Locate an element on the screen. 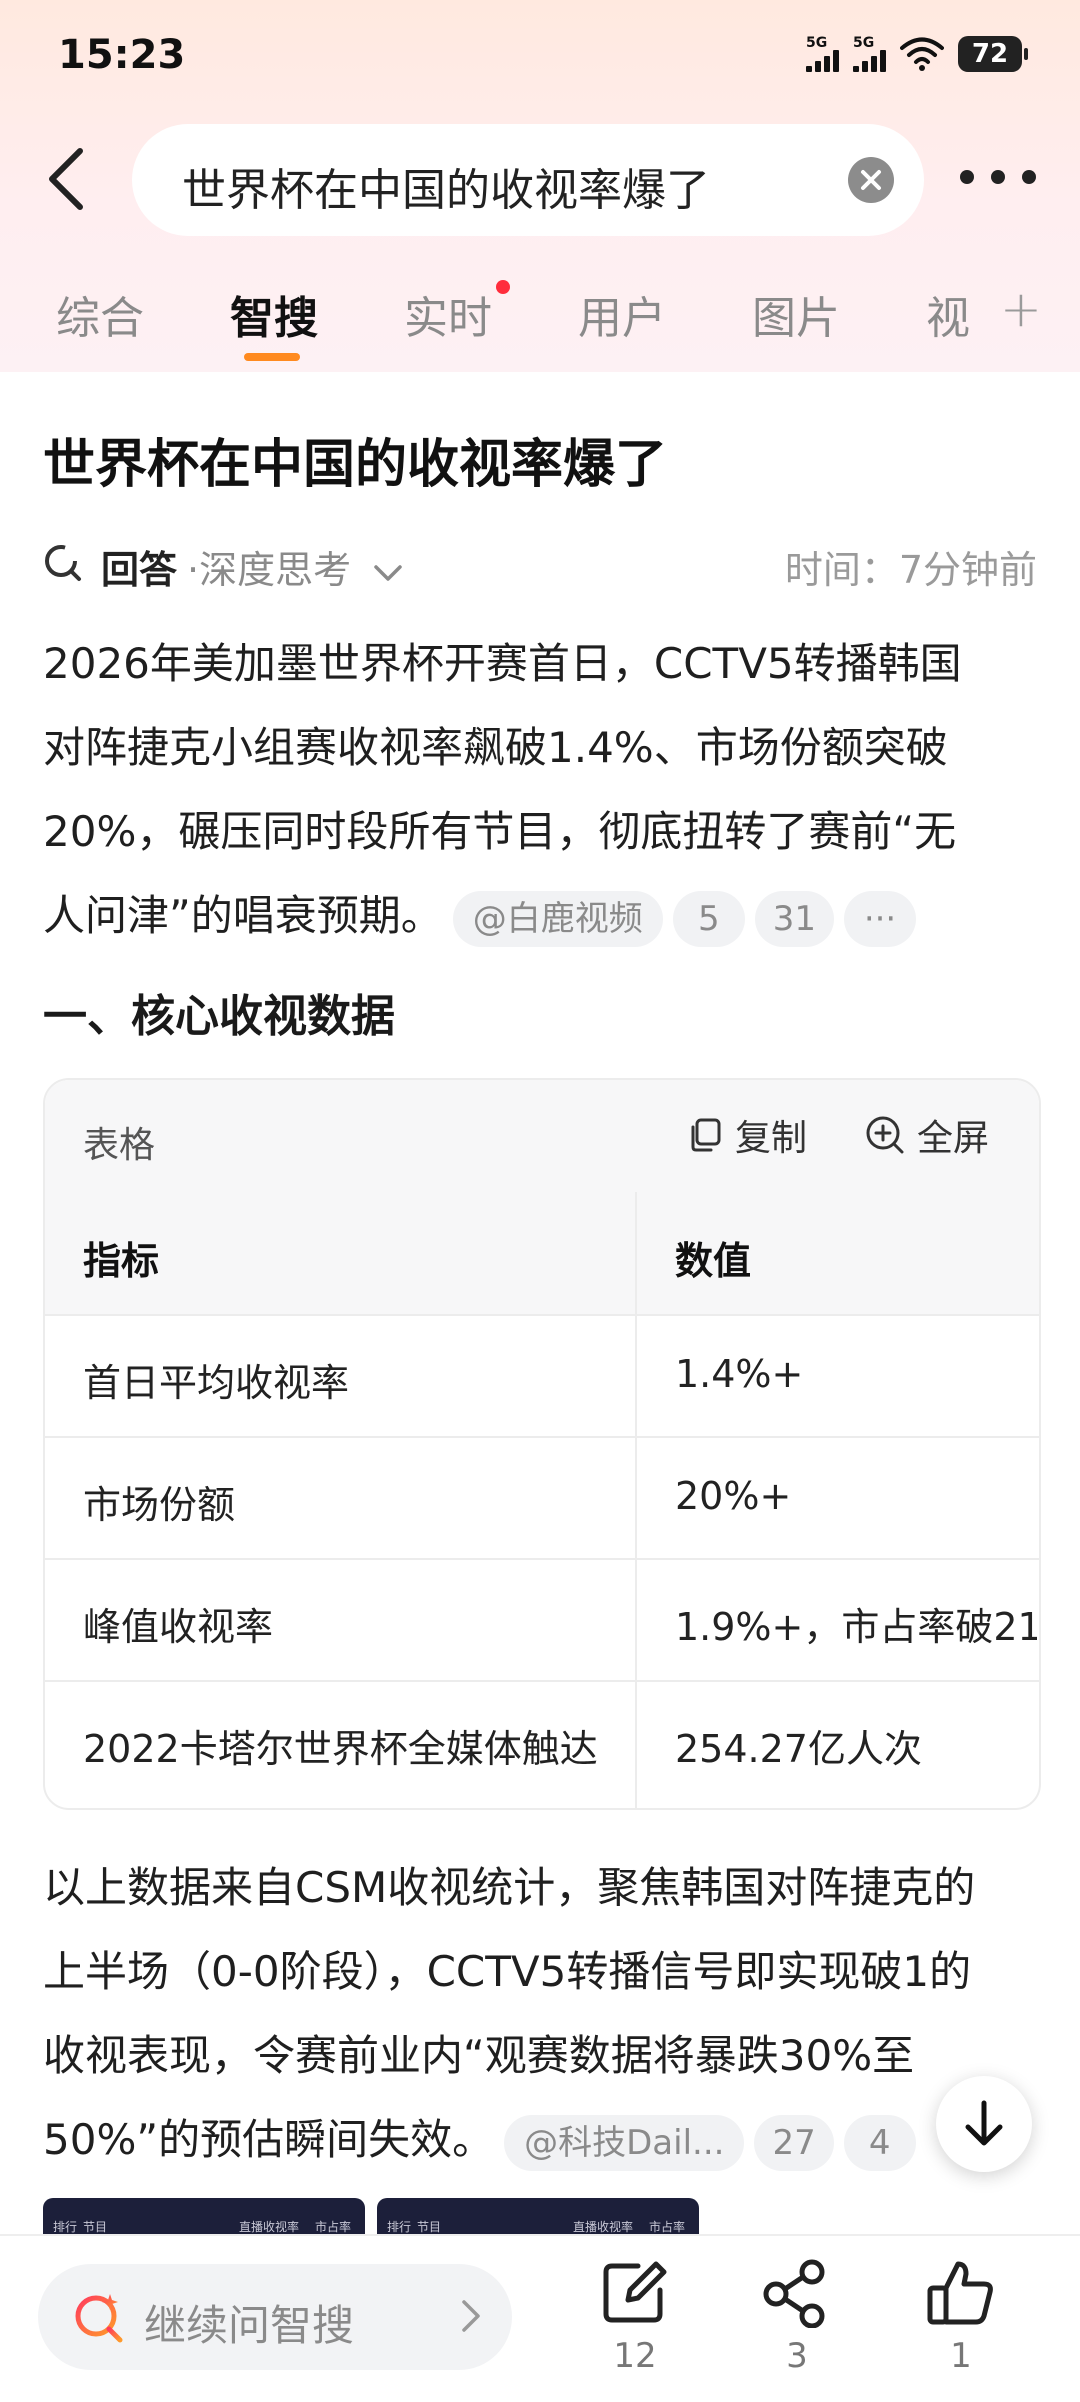 This screenshot has width=1080, height=2402. battery-level: 72 is located at coordinates (990, 54).